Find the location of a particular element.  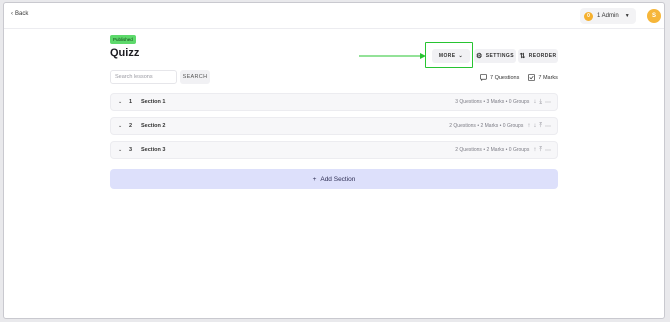

section-number: 2 is located at coordinates (131, 126).